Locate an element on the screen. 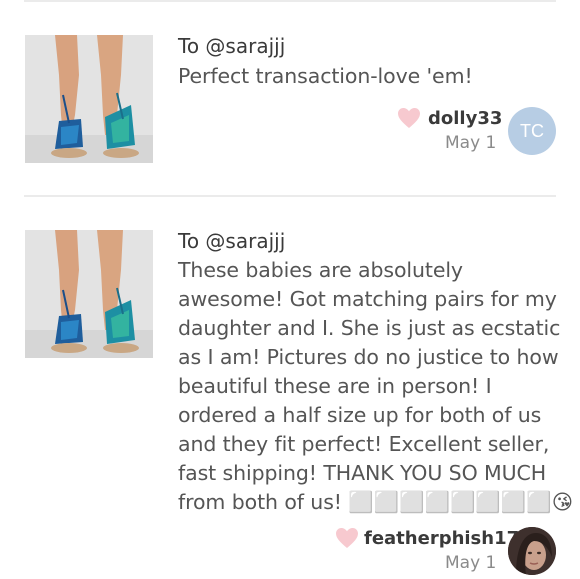 The height and width of the screenshot is (579, 580). avatar is located at coordinates (532, 551).